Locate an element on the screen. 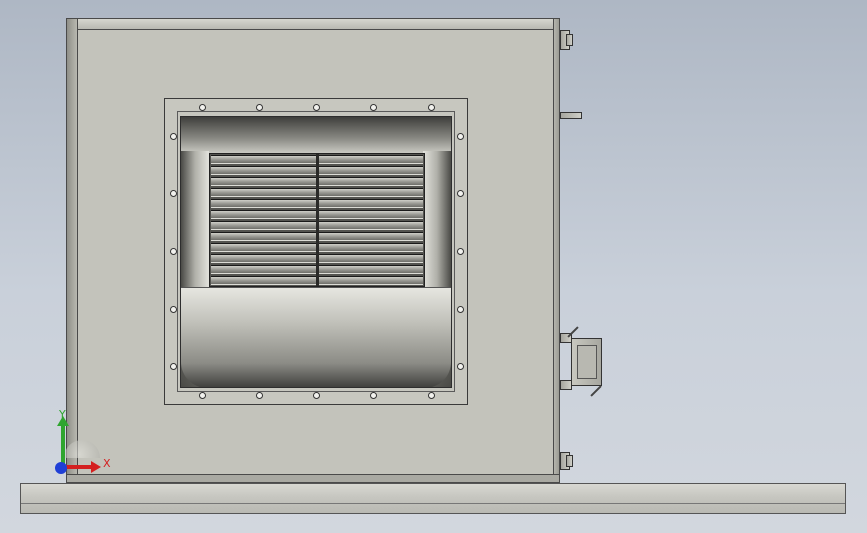 This screenshot has height=533, width=867. motor-junction-box is located at coordinates (586, 362).